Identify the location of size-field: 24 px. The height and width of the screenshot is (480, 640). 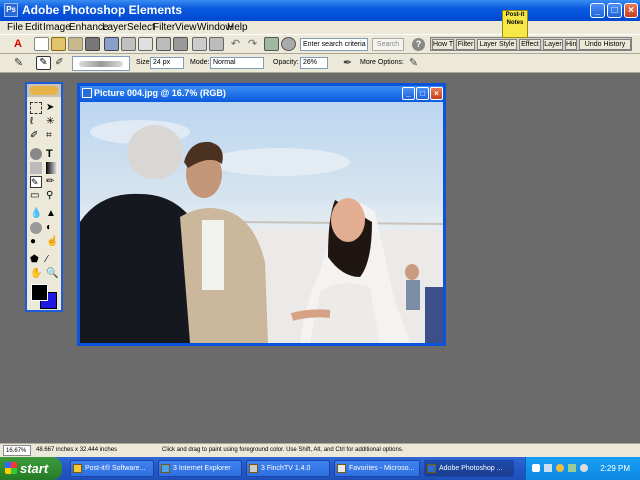
(167, 63).